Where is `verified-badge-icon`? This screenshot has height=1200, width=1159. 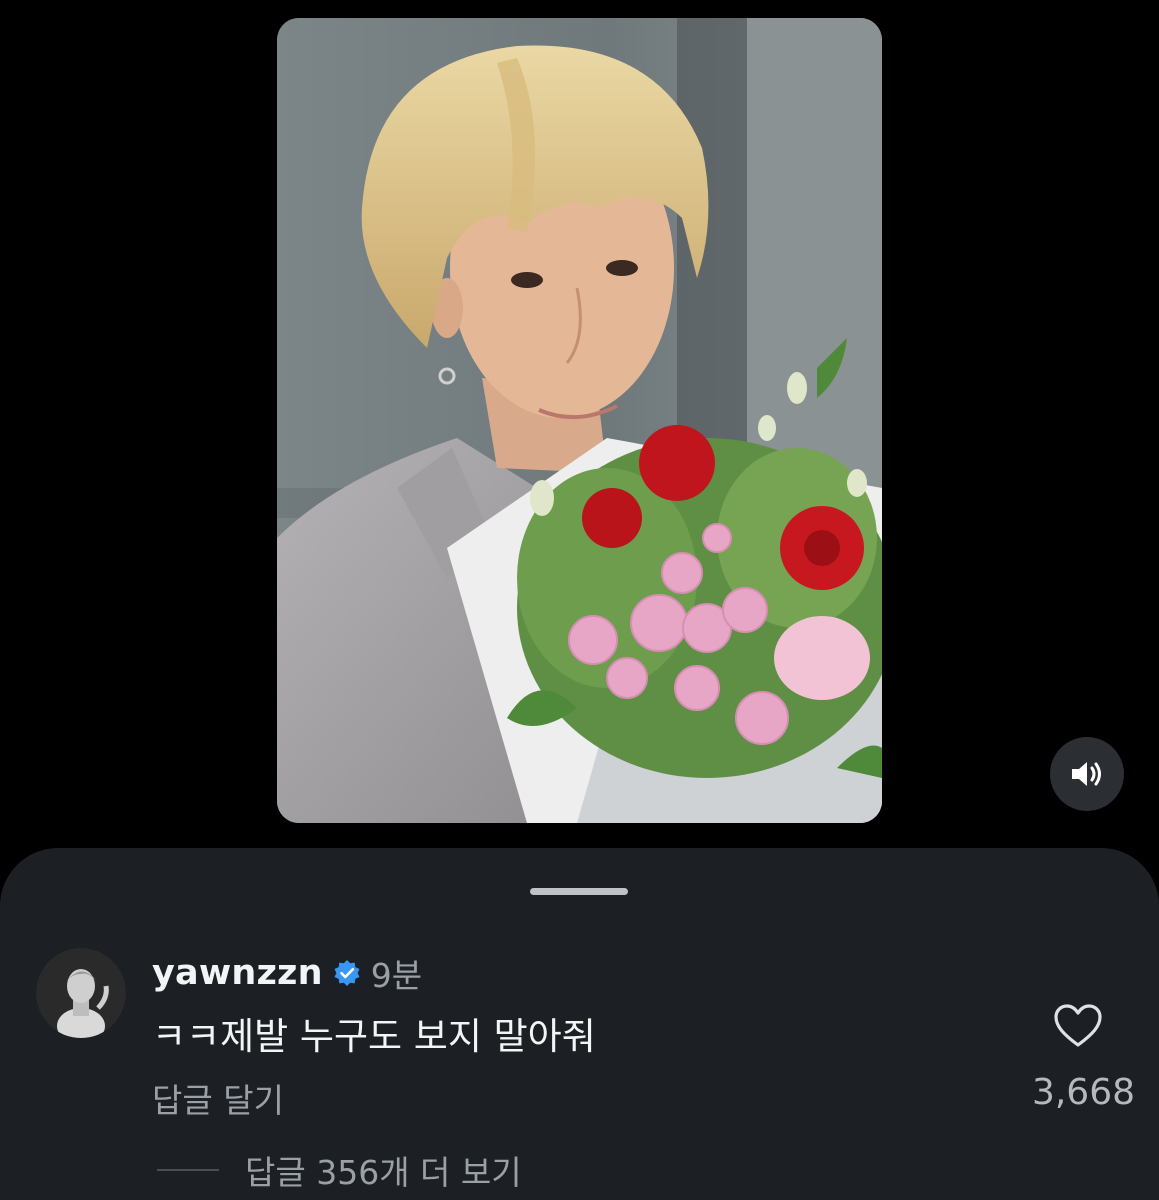 verified-badge-icon is located at coordinates (347, 973).